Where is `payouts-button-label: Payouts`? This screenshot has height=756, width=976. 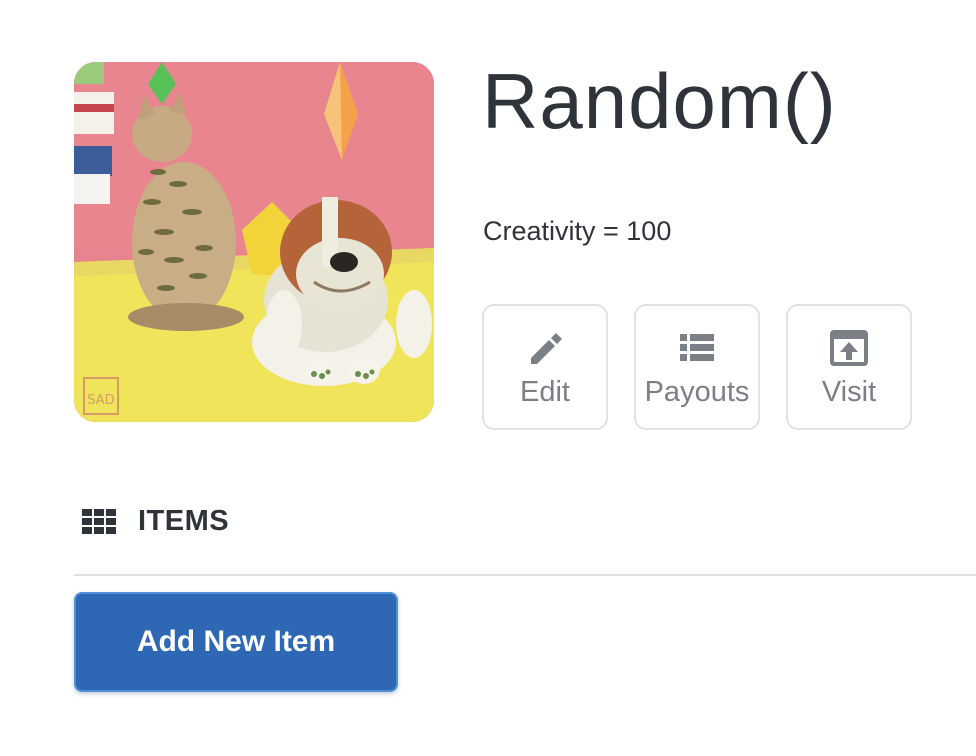
payouts-button-label: Payouts is located at coordinates (697, 392).